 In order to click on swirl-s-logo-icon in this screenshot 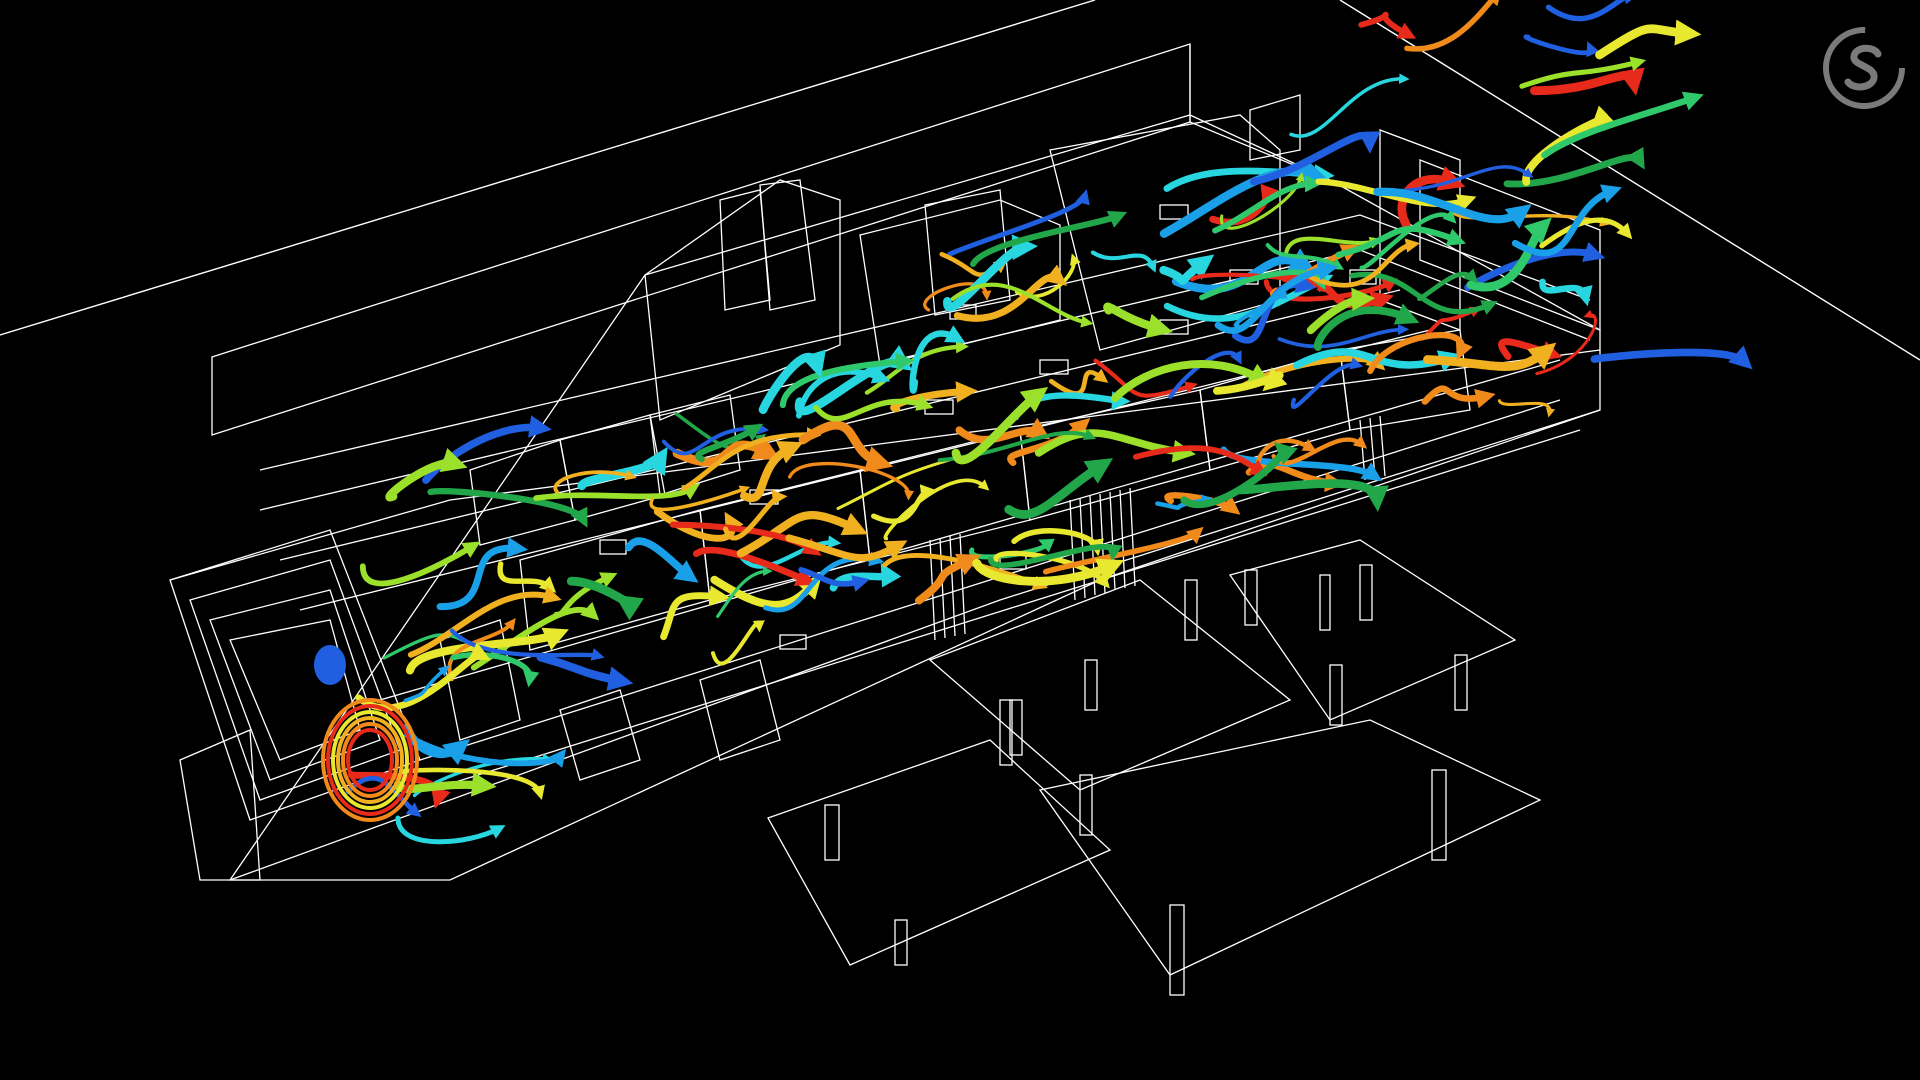, I will do `click(1864, 68)`.